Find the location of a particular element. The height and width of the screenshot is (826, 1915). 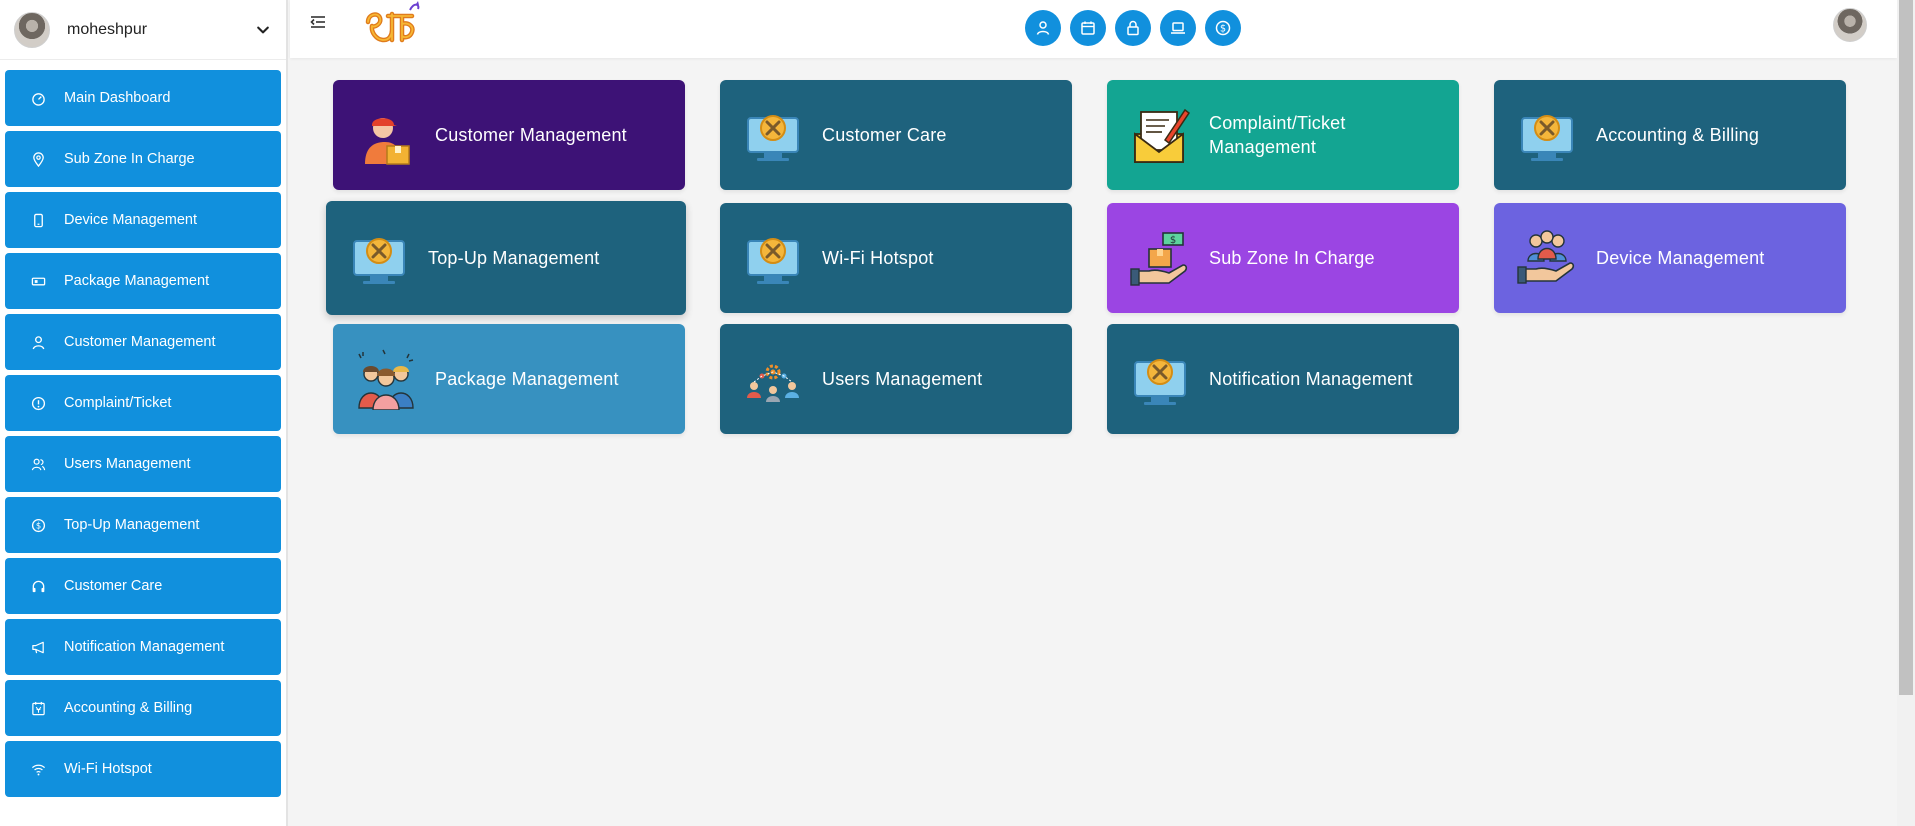

sidebar-item-label: Complaint/Ticket is located at coordinates (118, 403).